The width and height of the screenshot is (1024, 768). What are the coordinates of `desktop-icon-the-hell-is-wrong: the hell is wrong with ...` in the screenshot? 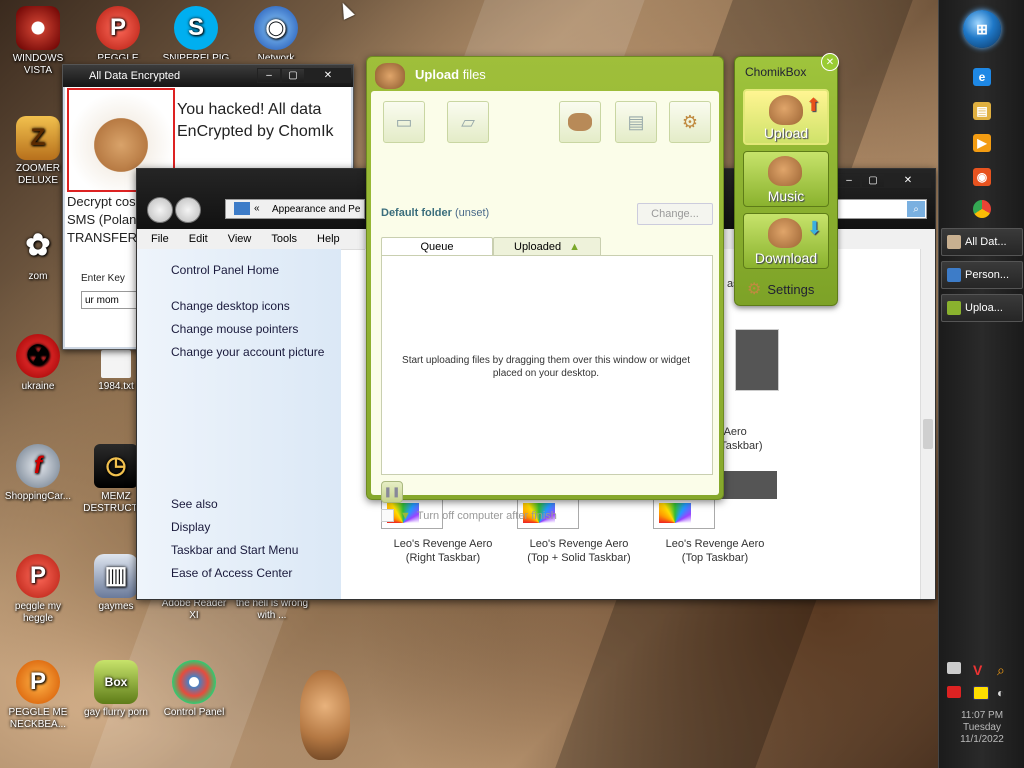 It's located at (272, 610).